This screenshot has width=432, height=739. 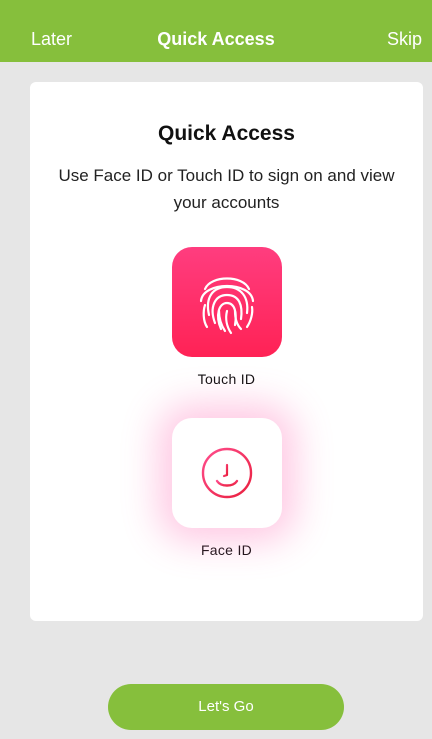 What do you see at coordinates (404, 31) in the screenshot?
I see `skip-button: Skip` at bounding box center [404, 31].